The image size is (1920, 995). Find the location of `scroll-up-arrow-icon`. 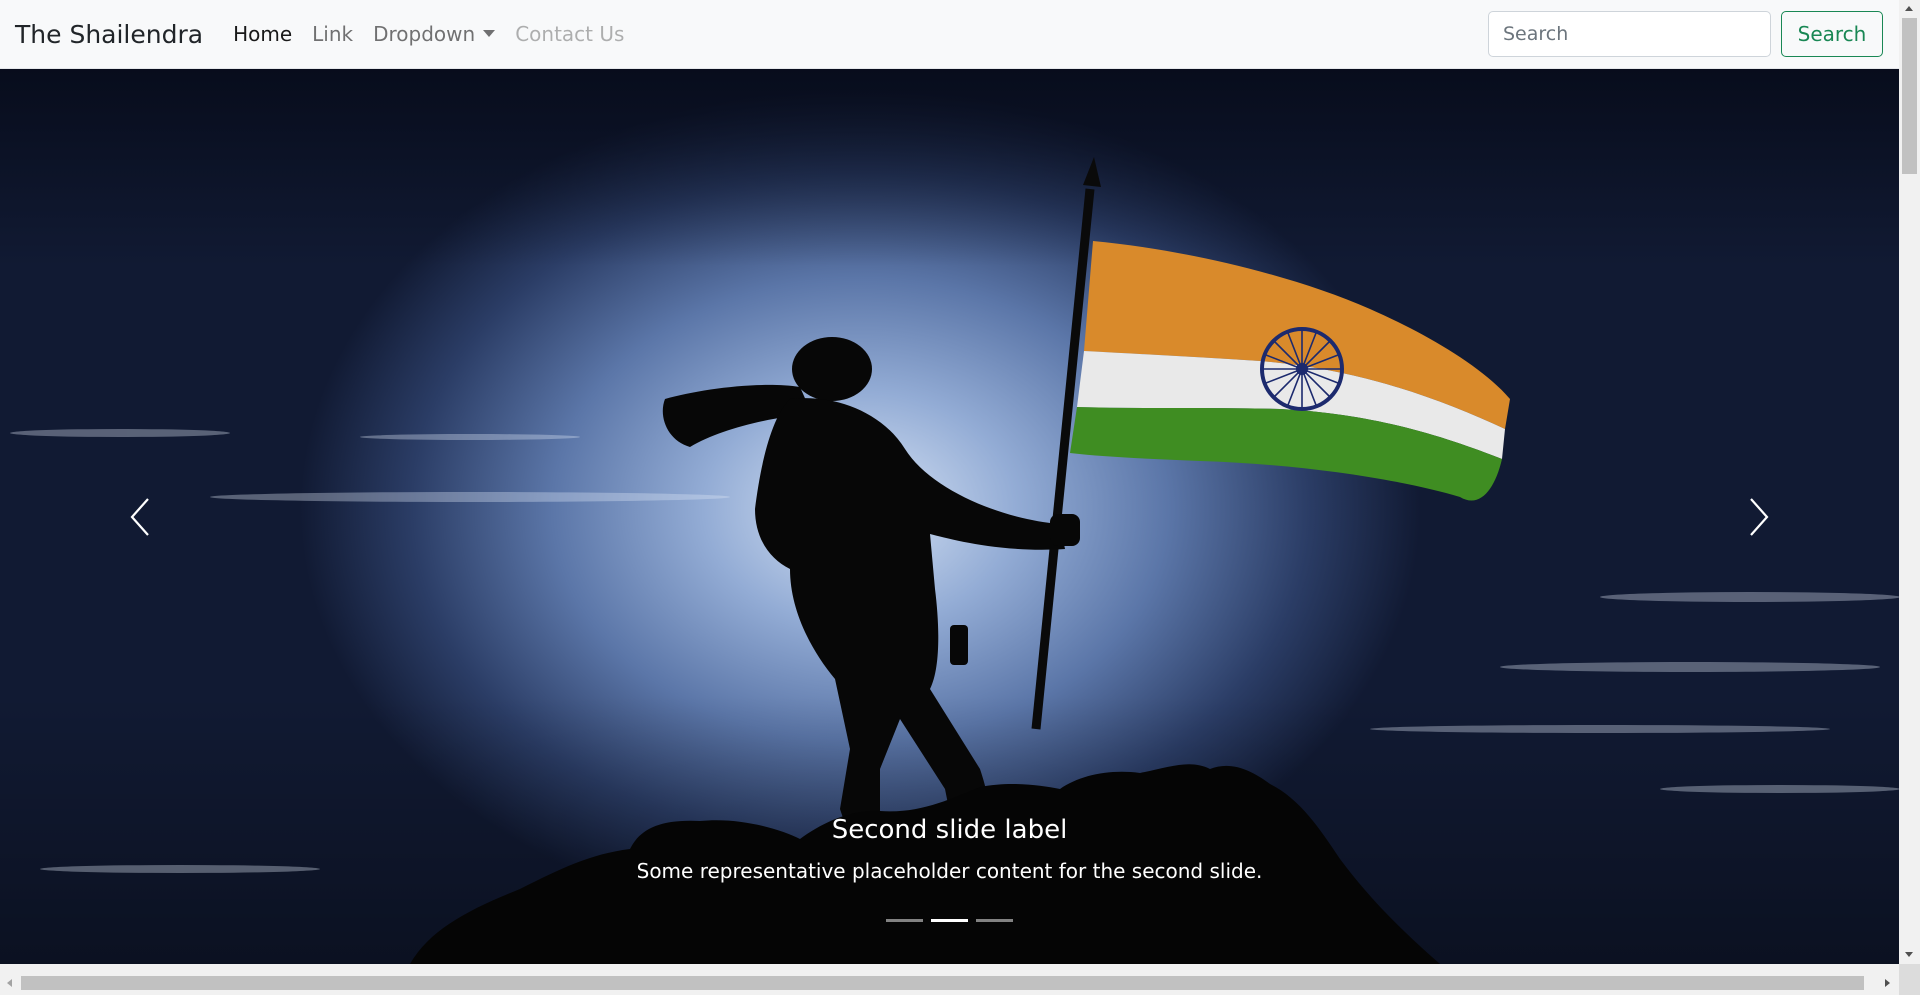

scroll-up-arrow-icon is located at coordinates (1909, 8).